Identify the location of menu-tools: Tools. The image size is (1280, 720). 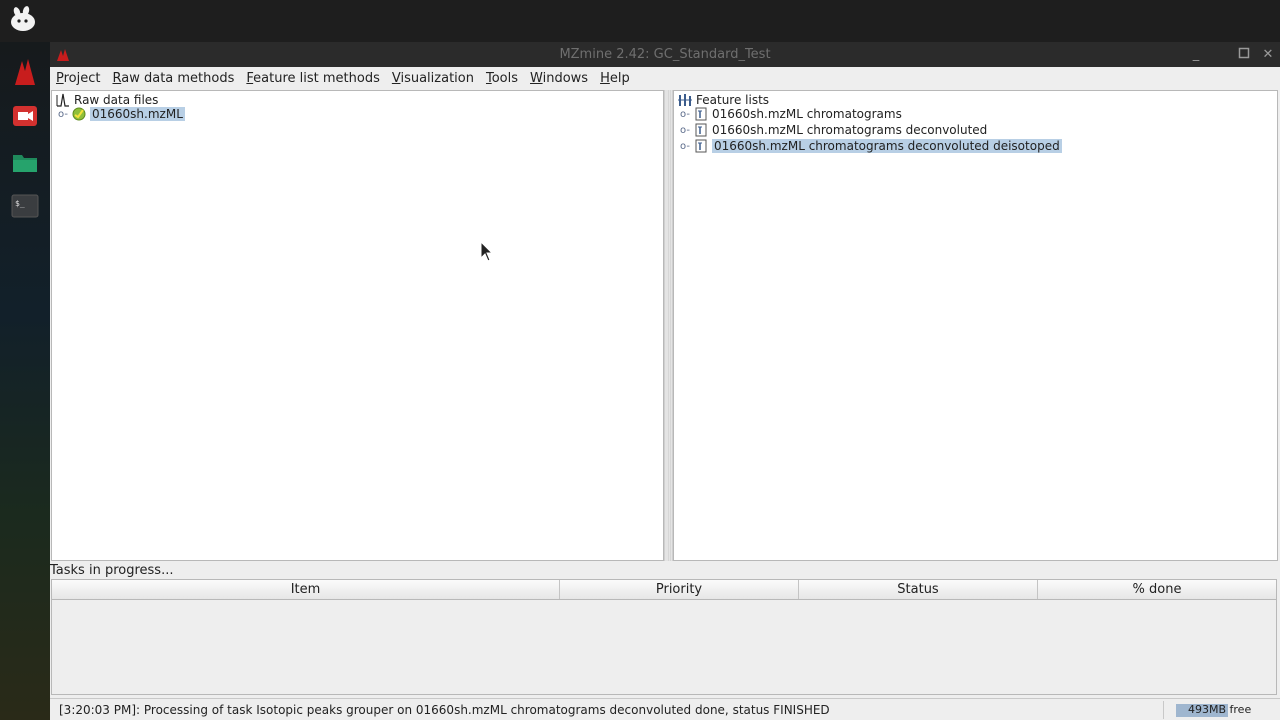
(502, 78).